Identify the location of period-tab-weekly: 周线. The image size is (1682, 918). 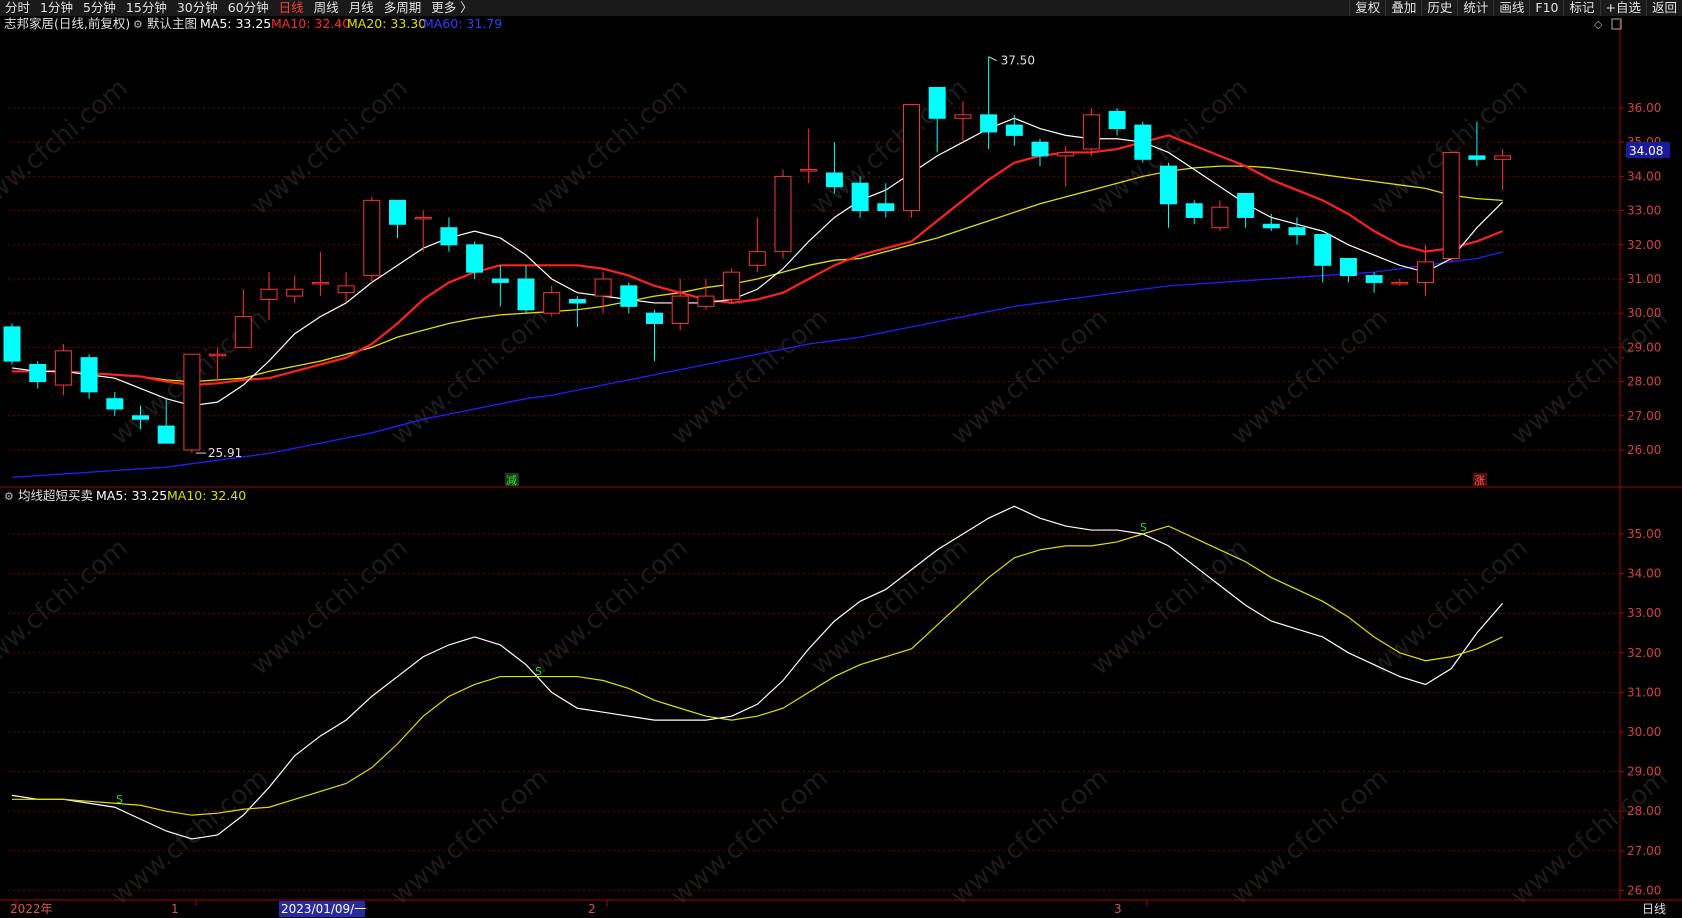
(326, 8).